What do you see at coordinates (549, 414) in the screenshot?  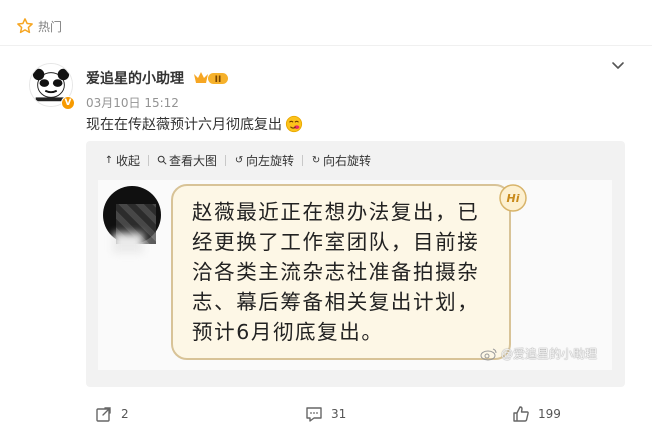 I see `like-count: 199` at bounding box center [549, 414].